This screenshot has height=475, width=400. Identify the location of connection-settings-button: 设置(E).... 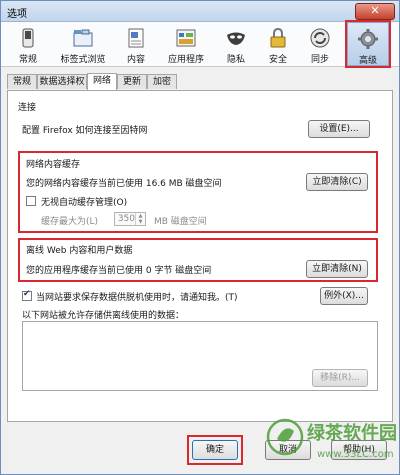
(339, 129).